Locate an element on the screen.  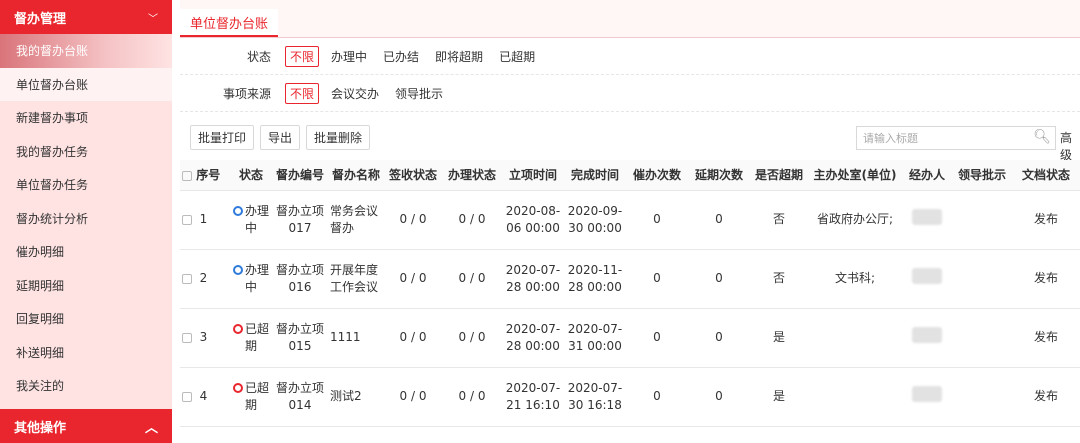
row-name: 常务会议督办 is located at coordinates (356, 220).